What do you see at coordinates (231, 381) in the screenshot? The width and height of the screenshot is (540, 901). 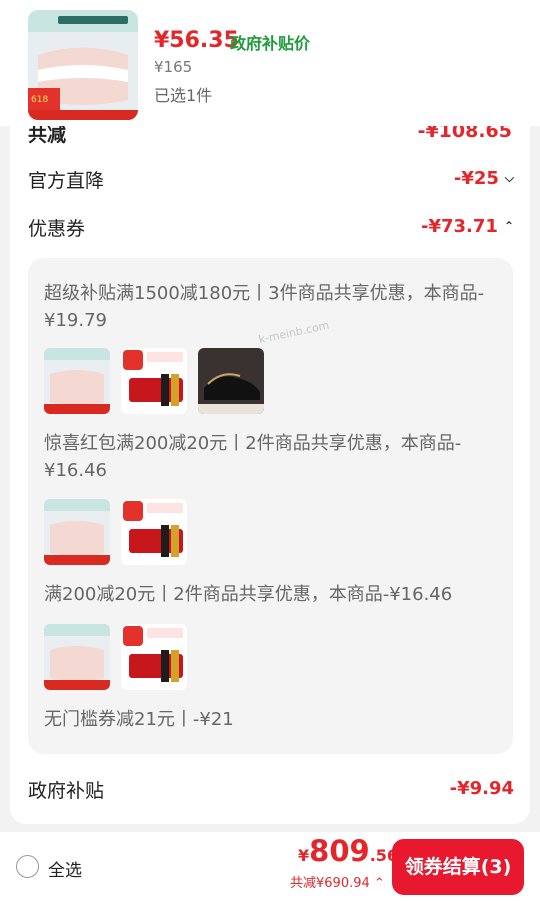 I see `coupon-item-shoes-image` at bounding box center [231, 381].